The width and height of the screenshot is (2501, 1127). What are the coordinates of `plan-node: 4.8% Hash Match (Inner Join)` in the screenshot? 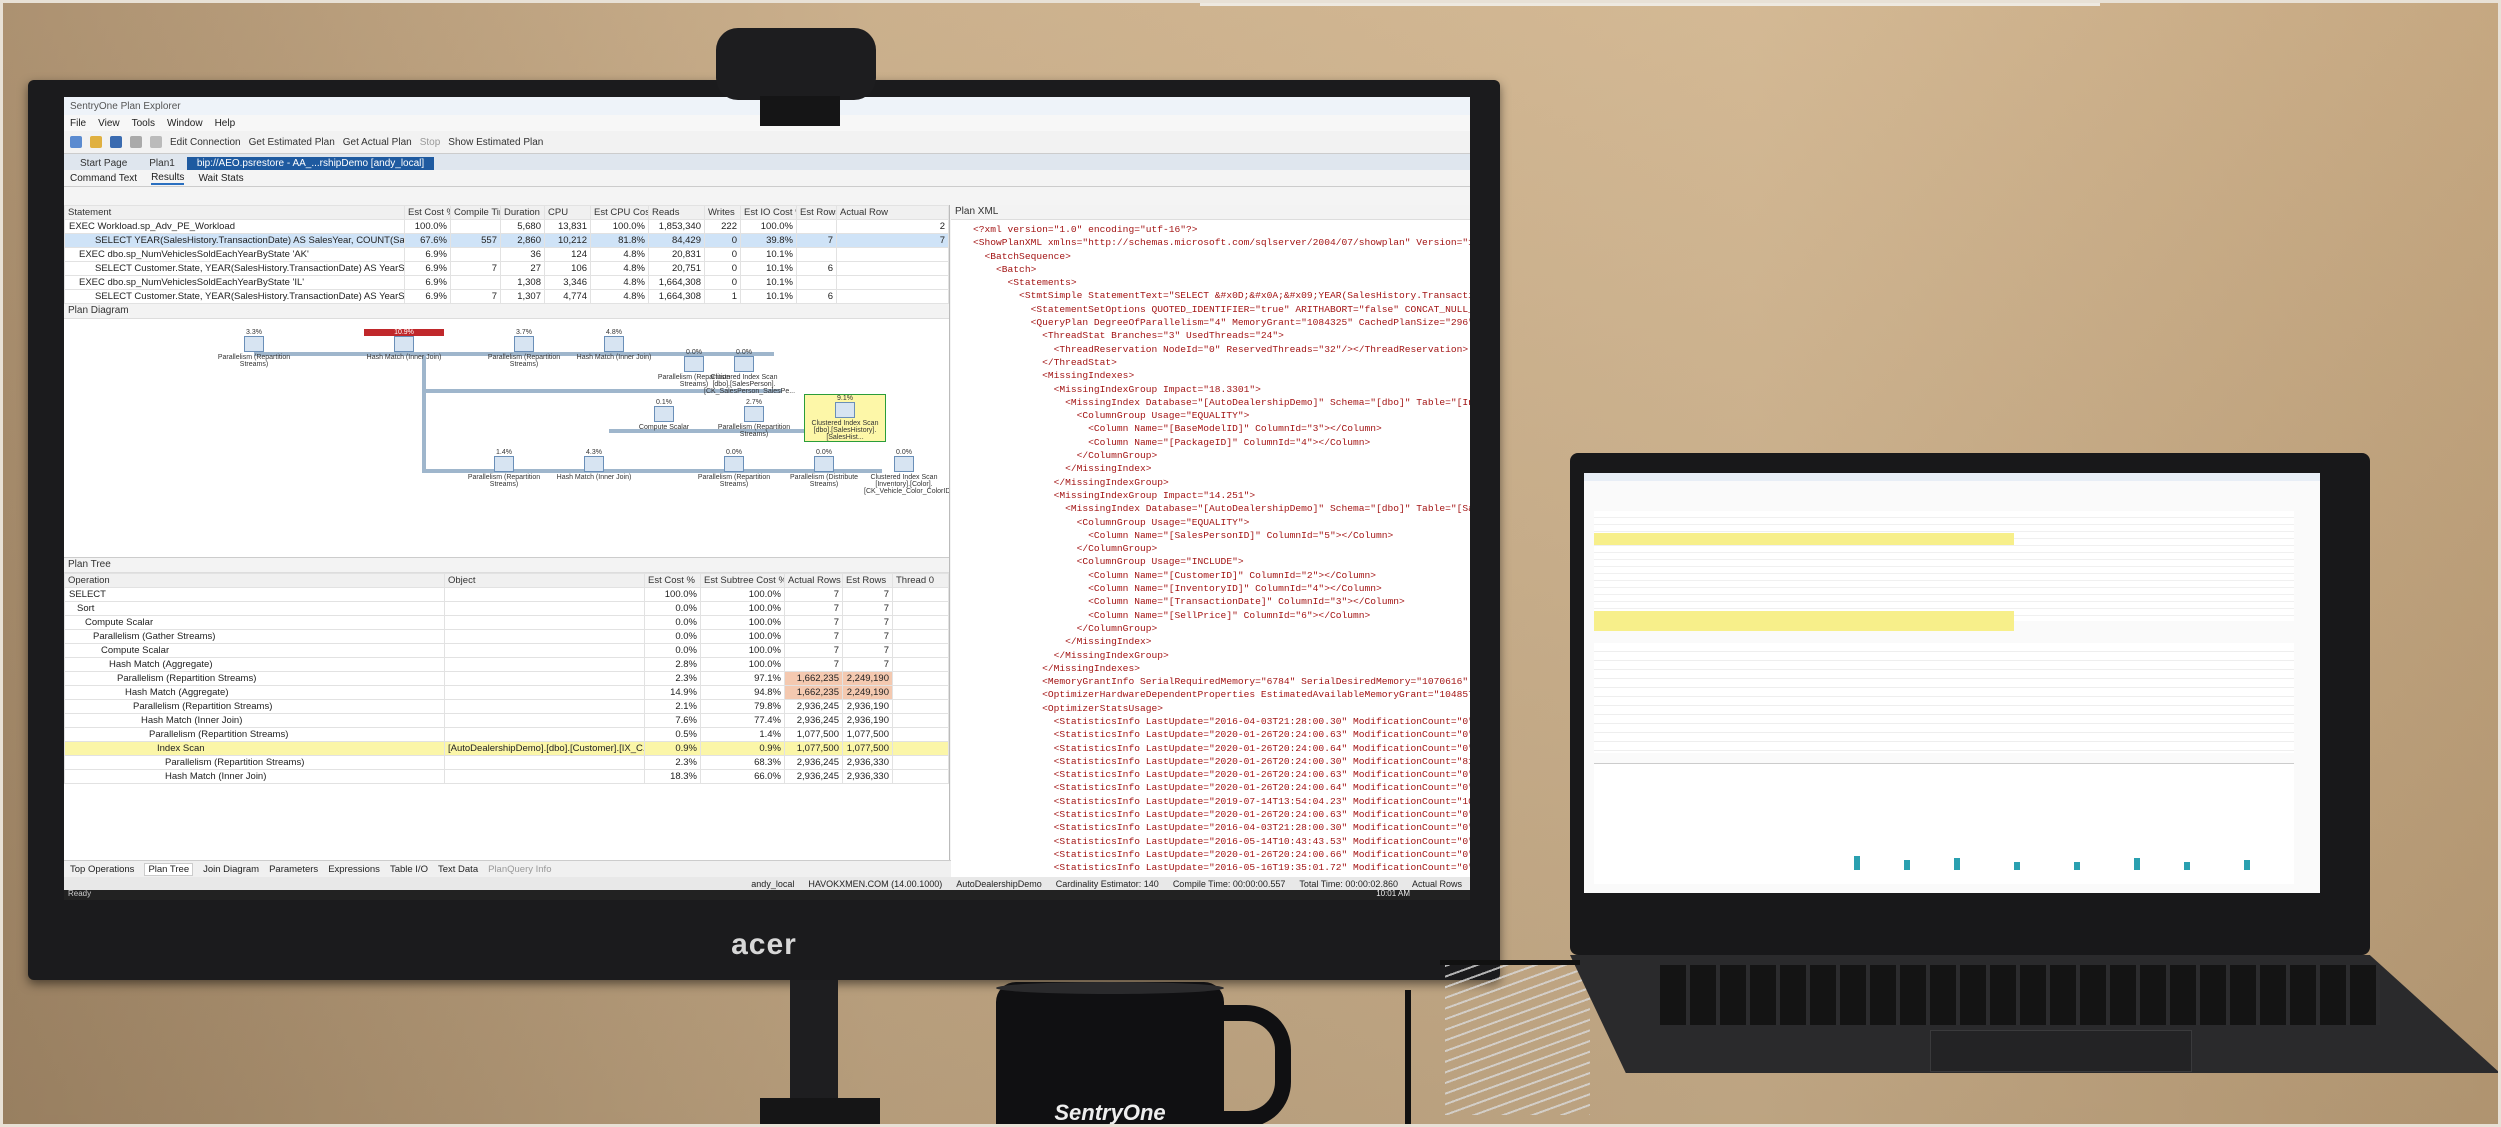 It's located at (614, 345).